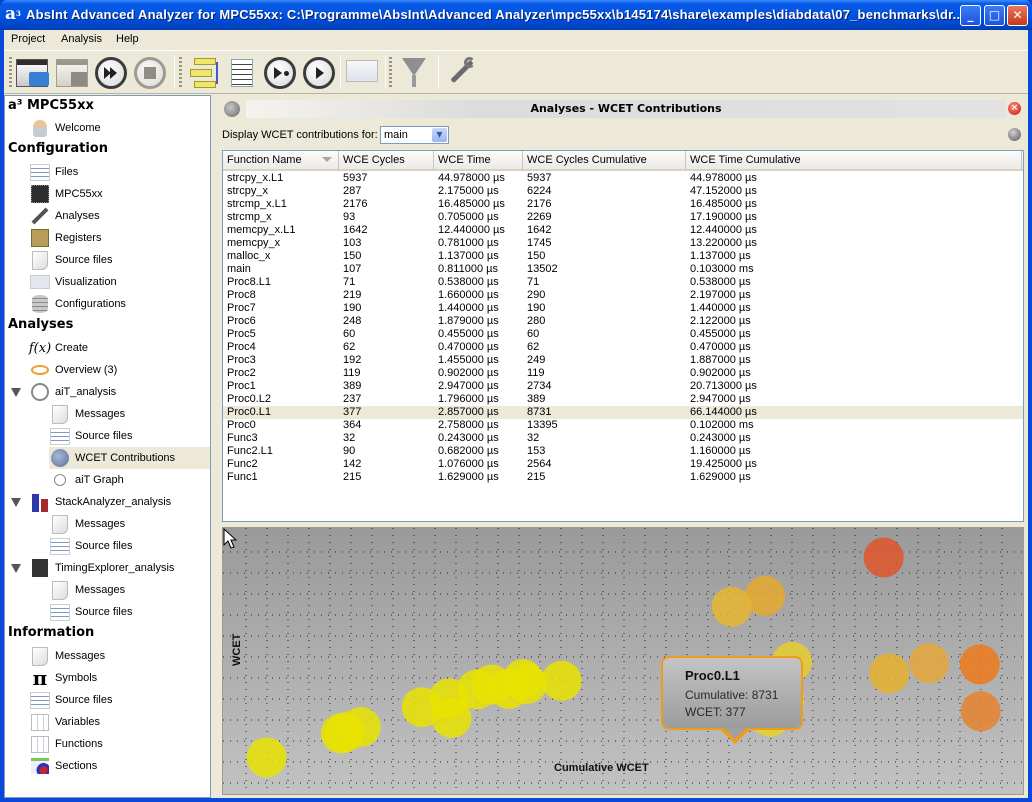 The image size is (1032, 802). What do you see at coordinates (623, 386) in the screenshot?
I see `table-row: Proc1 389 2.947000 µs 2734 20.713000 µs` at bounding box center [623, 386].